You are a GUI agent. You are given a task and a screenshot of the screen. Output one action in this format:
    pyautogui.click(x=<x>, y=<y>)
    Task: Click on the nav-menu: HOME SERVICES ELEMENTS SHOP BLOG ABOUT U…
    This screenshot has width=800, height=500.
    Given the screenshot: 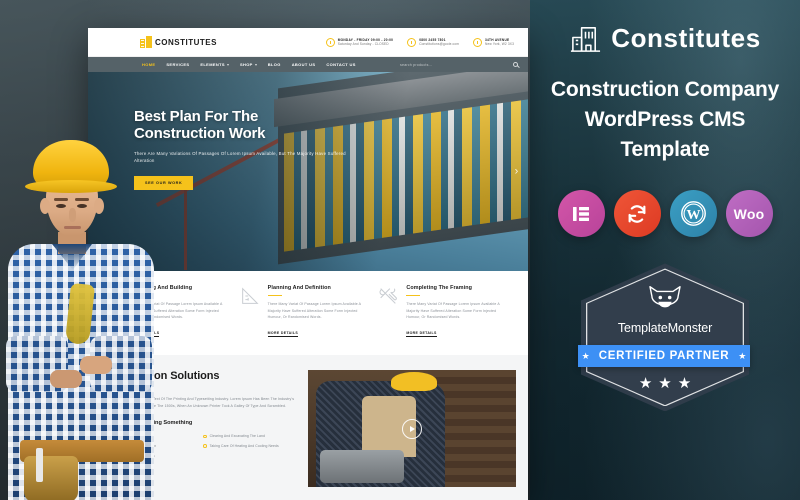 What is the action you would take?
    pyautogui.click(x=249, y=64)
    